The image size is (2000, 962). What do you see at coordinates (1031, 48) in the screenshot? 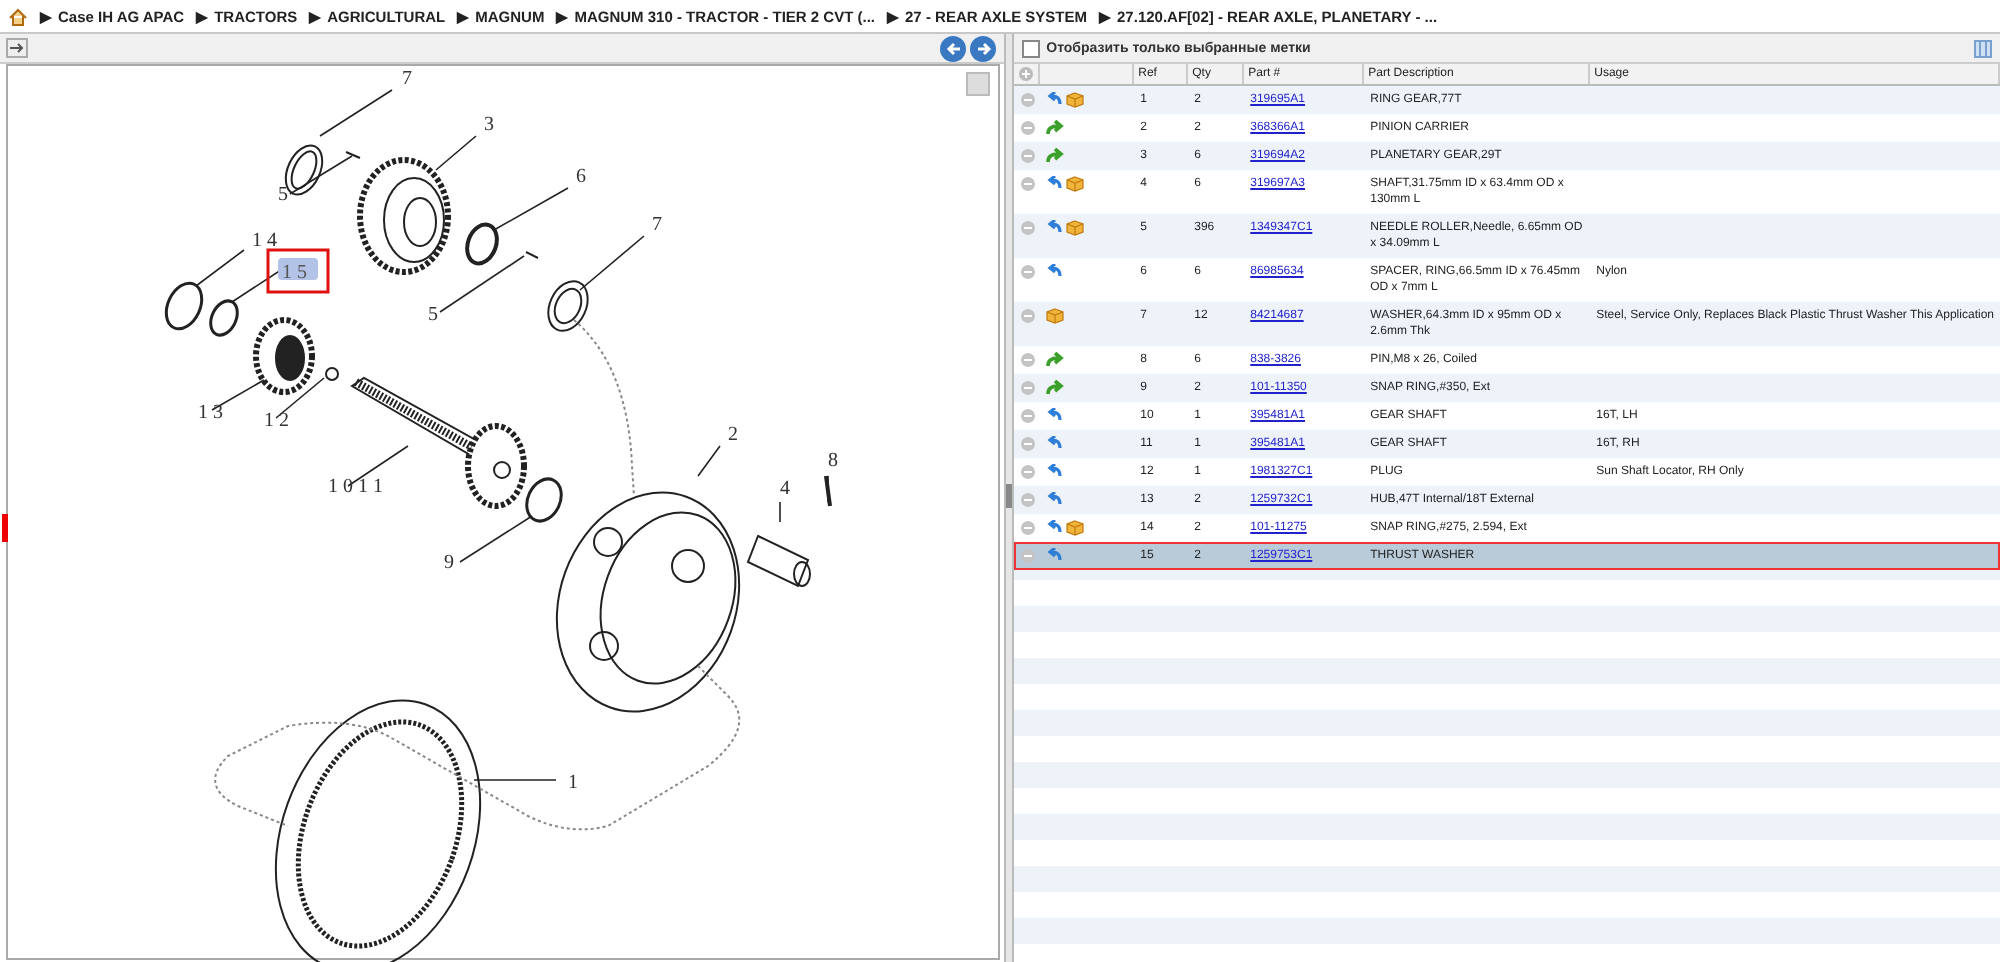
I see `checkbox` at bounding box center [1031, 48].